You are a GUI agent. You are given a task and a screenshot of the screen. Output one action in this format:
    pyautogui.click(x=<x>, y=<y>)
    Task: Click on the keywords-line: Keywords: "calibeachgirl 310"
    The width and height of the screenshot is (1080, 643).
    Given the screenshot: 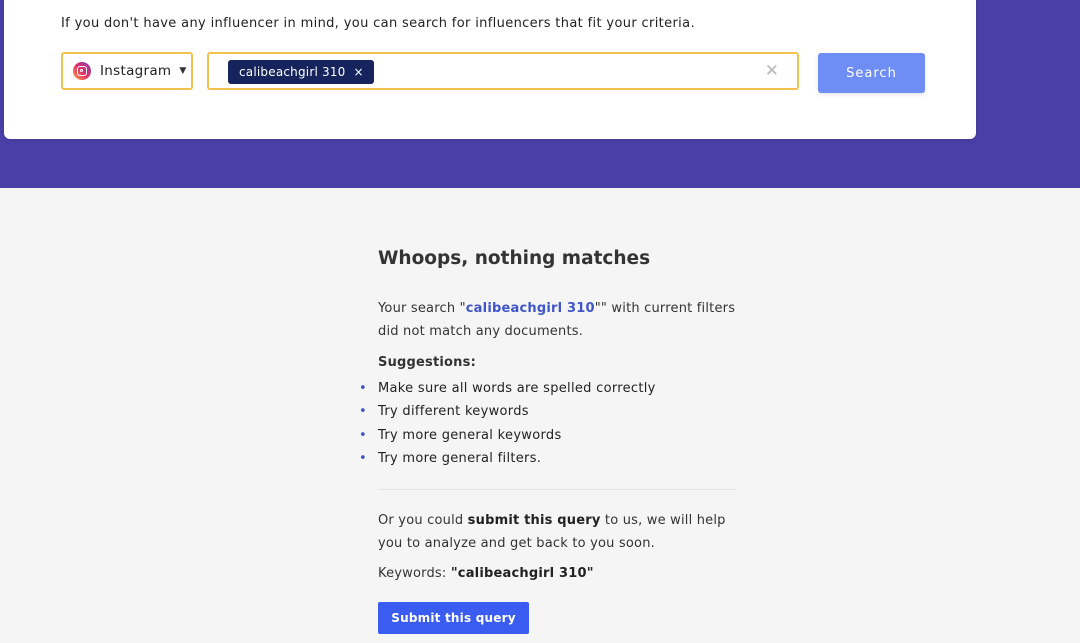 What is the action you would take?
    pyautogui.click(x=486, y=573)
    